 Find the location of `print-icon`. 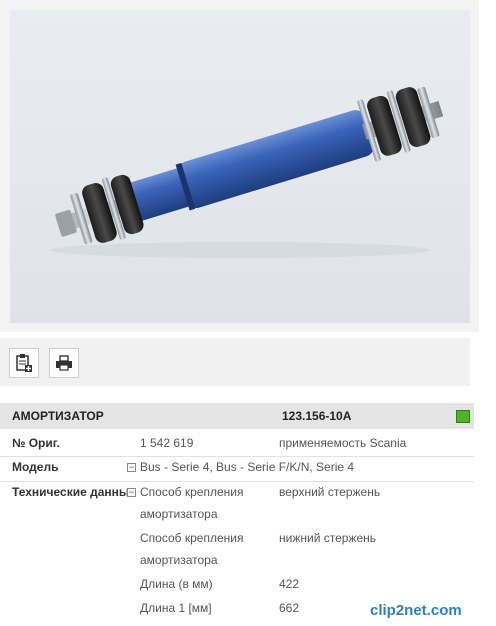

print-icon is located at coordinates (64, 363).